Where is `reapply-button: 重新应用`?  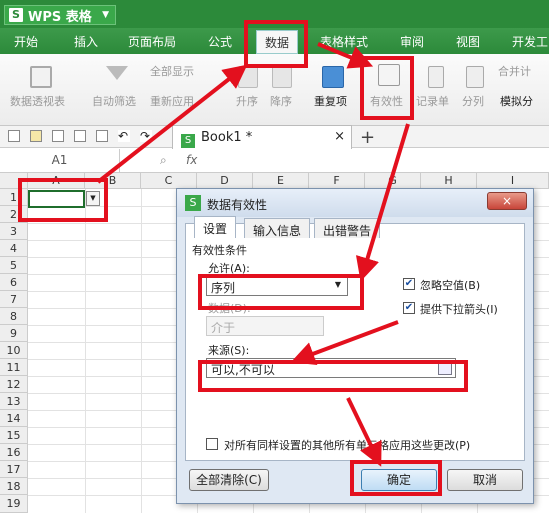
reapply-button: 重新应用 is located at coordinates (172, 101).